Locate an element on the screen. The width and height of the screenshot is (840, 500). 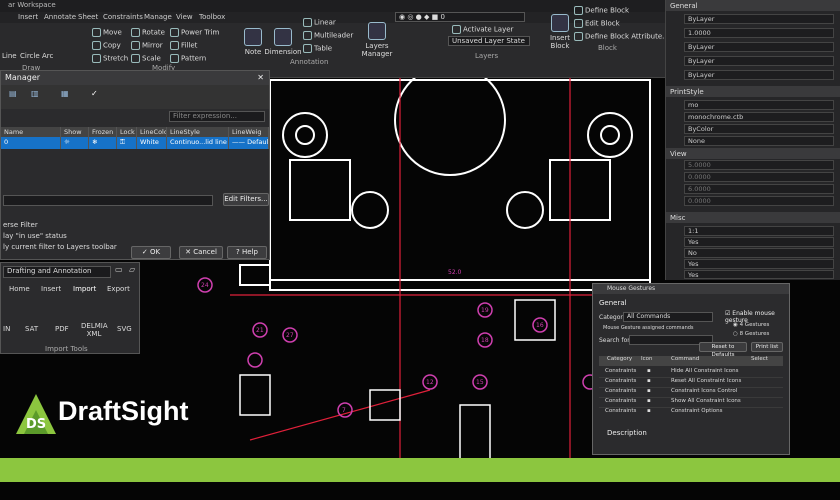
section-misc: Misc is located at coordinates (753, 217).